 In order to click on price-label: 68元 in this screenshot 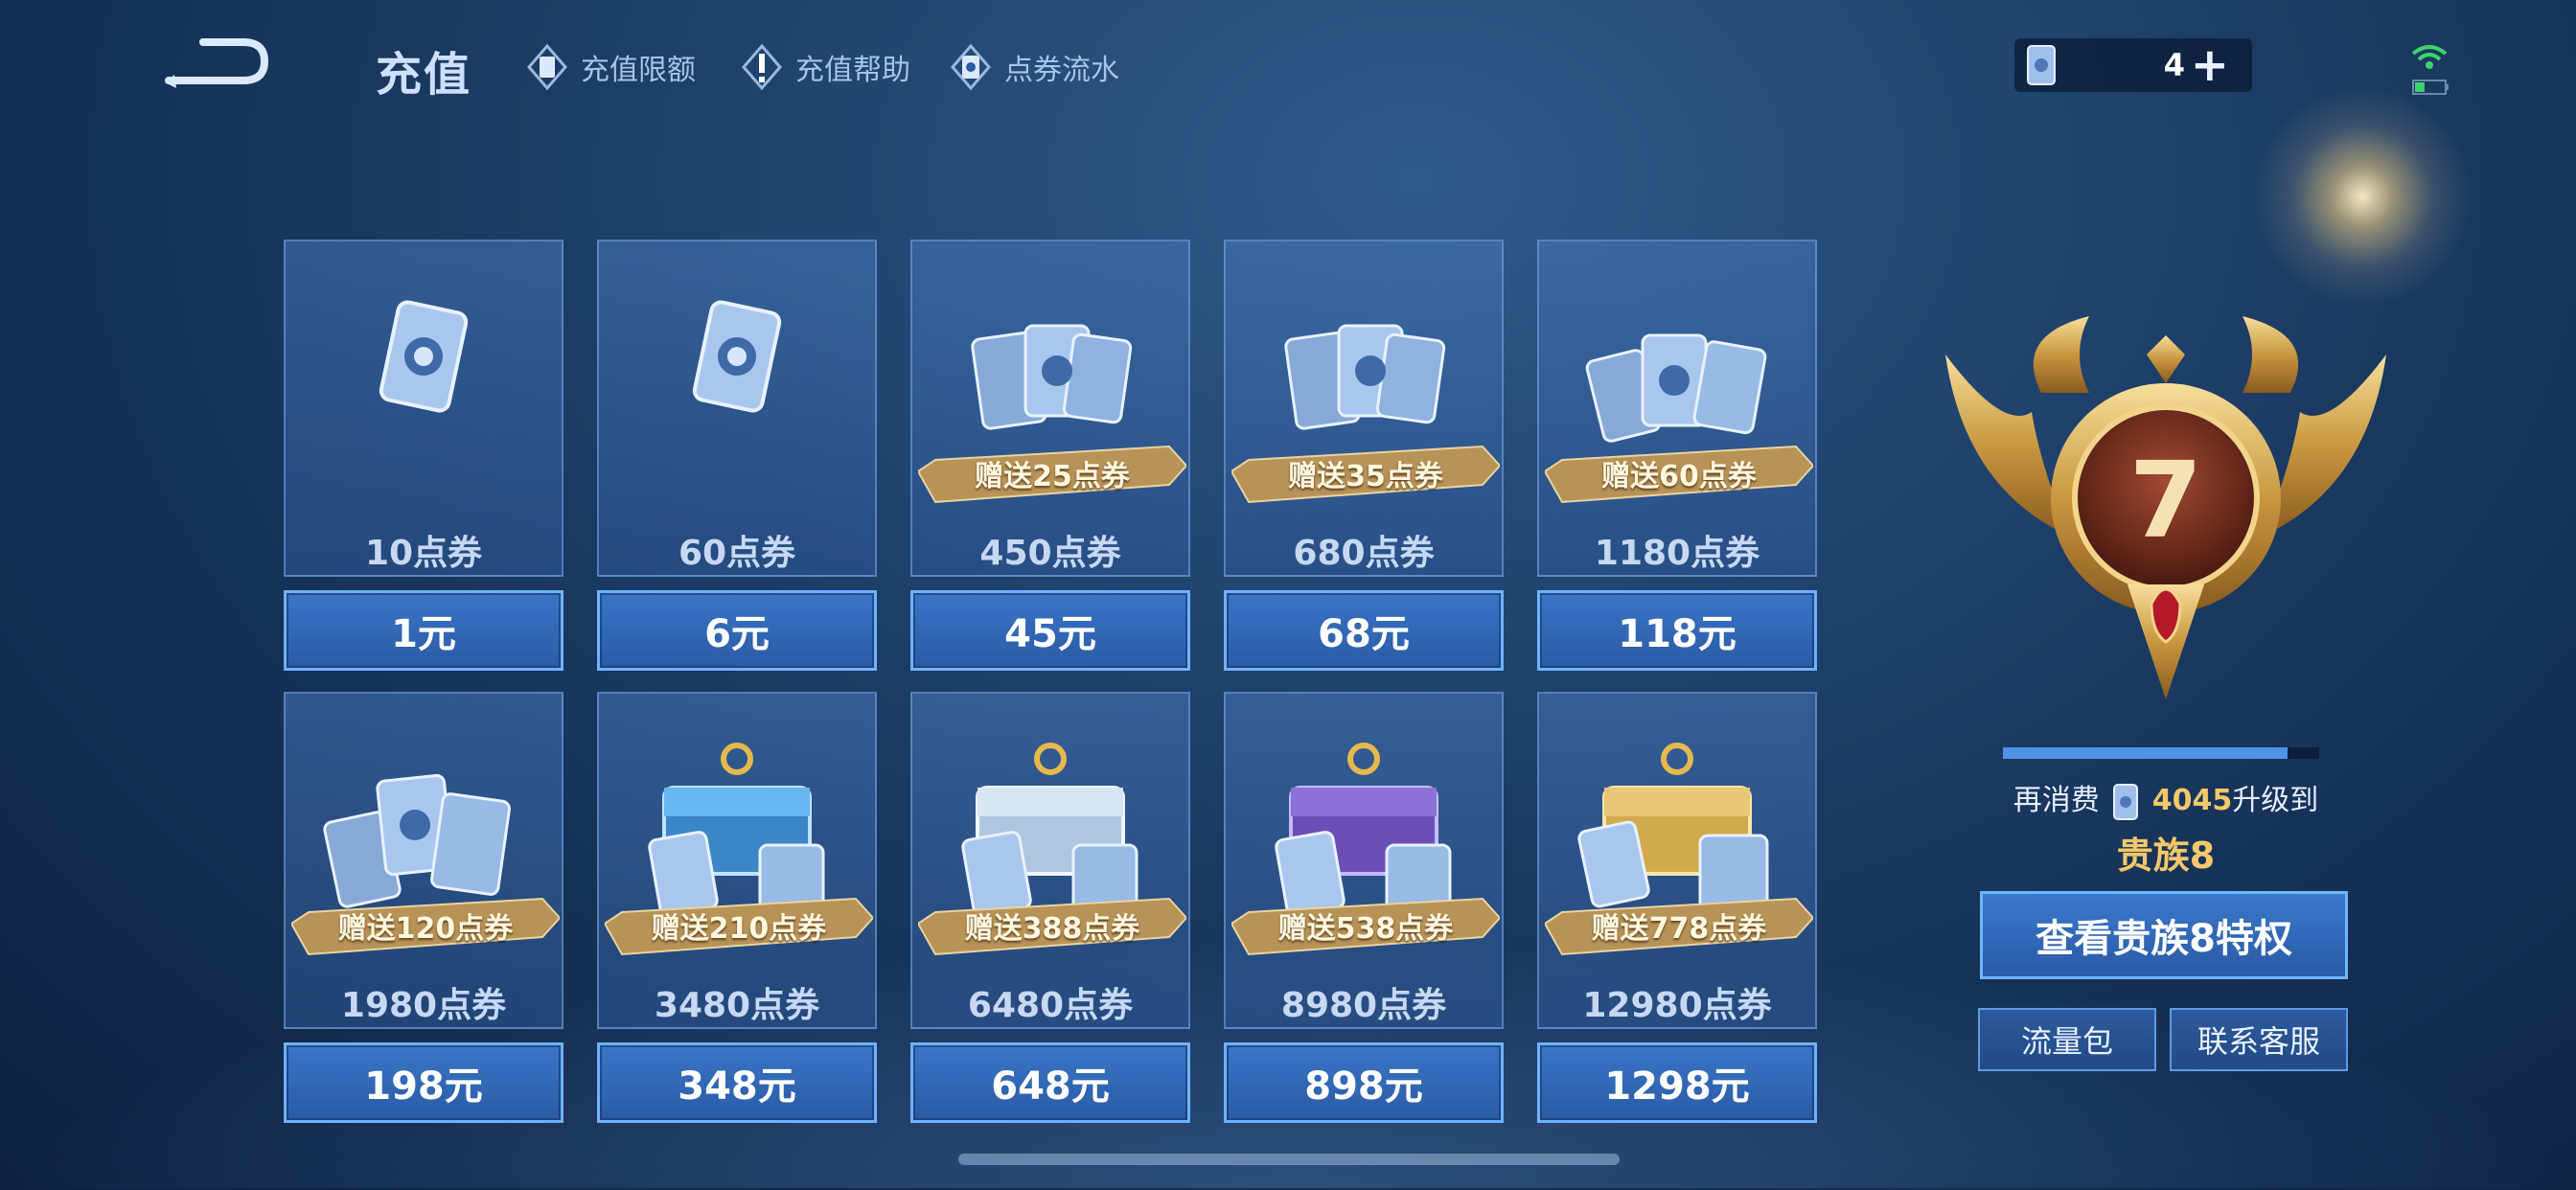, I will do `click(1364, 634)`.